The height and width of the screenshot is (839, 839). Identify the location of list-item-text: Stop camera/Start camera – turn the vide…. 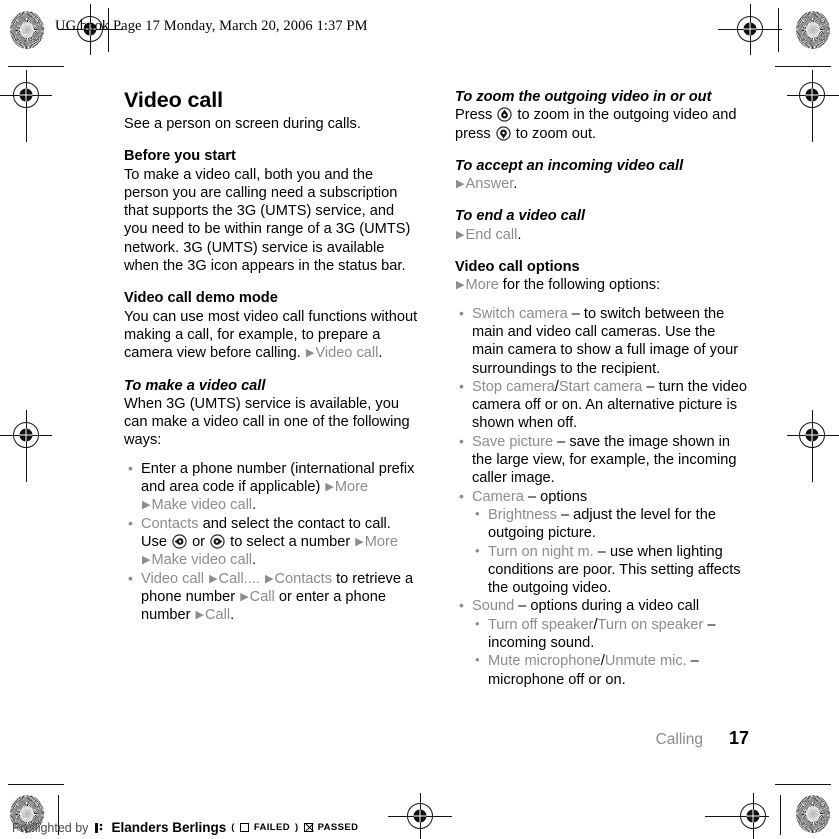
(609, 405).